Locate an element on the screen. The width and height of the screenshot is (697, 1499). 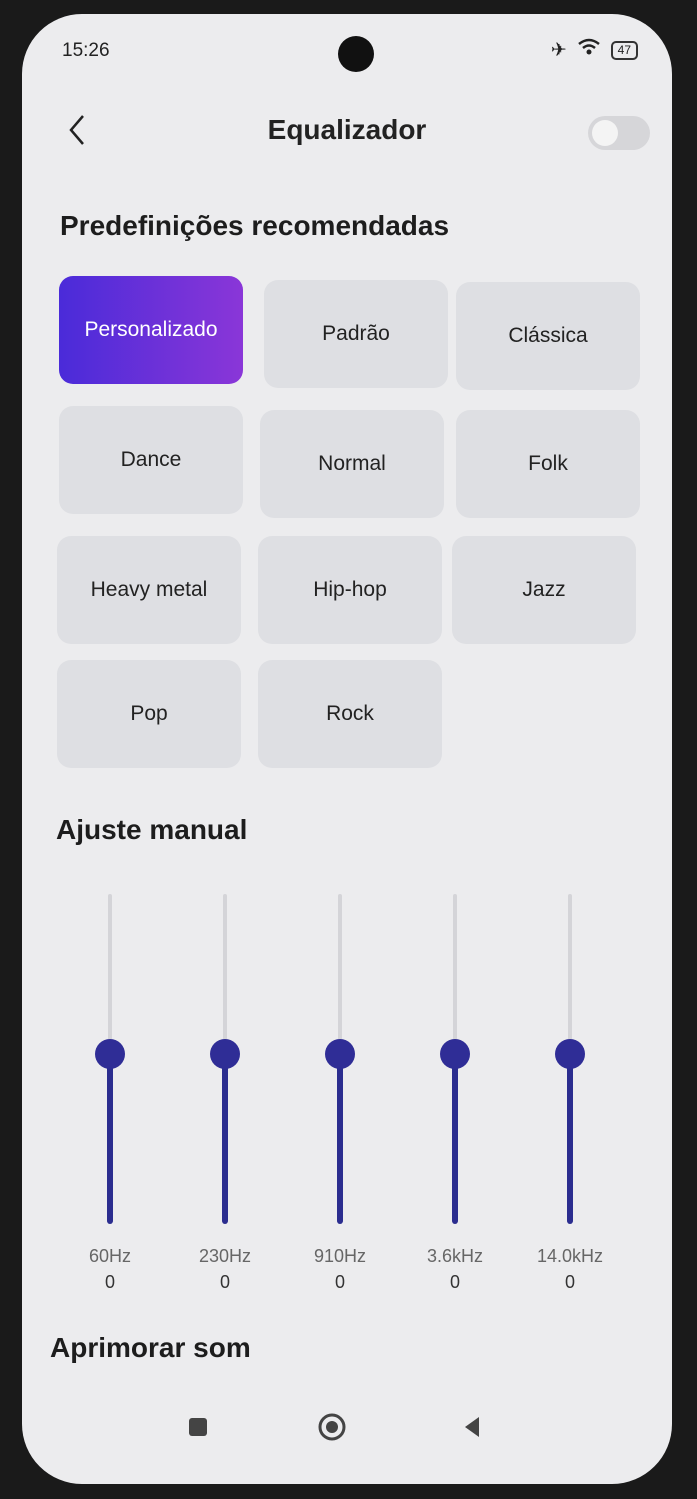
recents-icon is located at coordinates (198, 1427).